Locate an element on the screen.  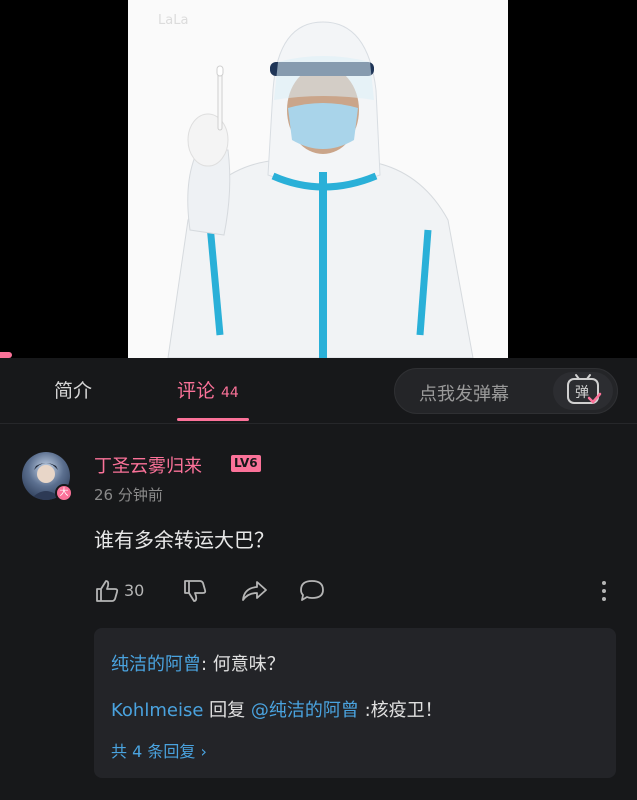
comment-time: 26 分钟前 is located at coordinates (128, 495).